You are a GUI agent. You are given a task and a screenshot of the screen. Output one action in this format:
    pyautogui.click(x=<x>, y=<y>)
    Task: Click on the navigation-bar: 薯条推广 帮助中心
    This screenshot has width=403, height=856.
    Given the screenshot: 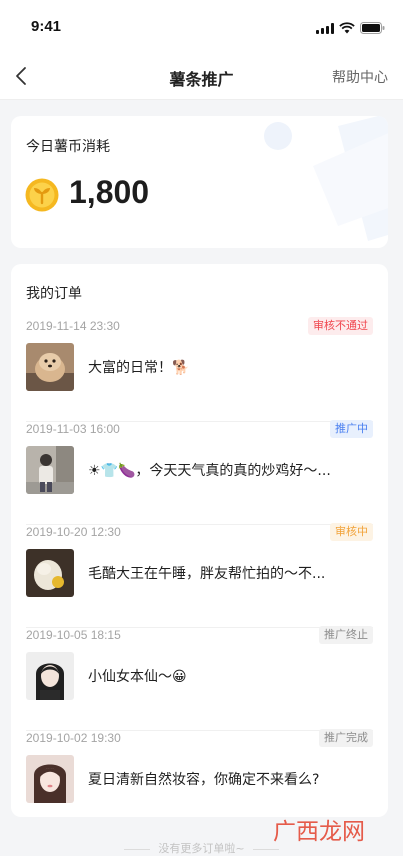 What is the action you would take?
    pyautogui.click(x=201, y=76)
    